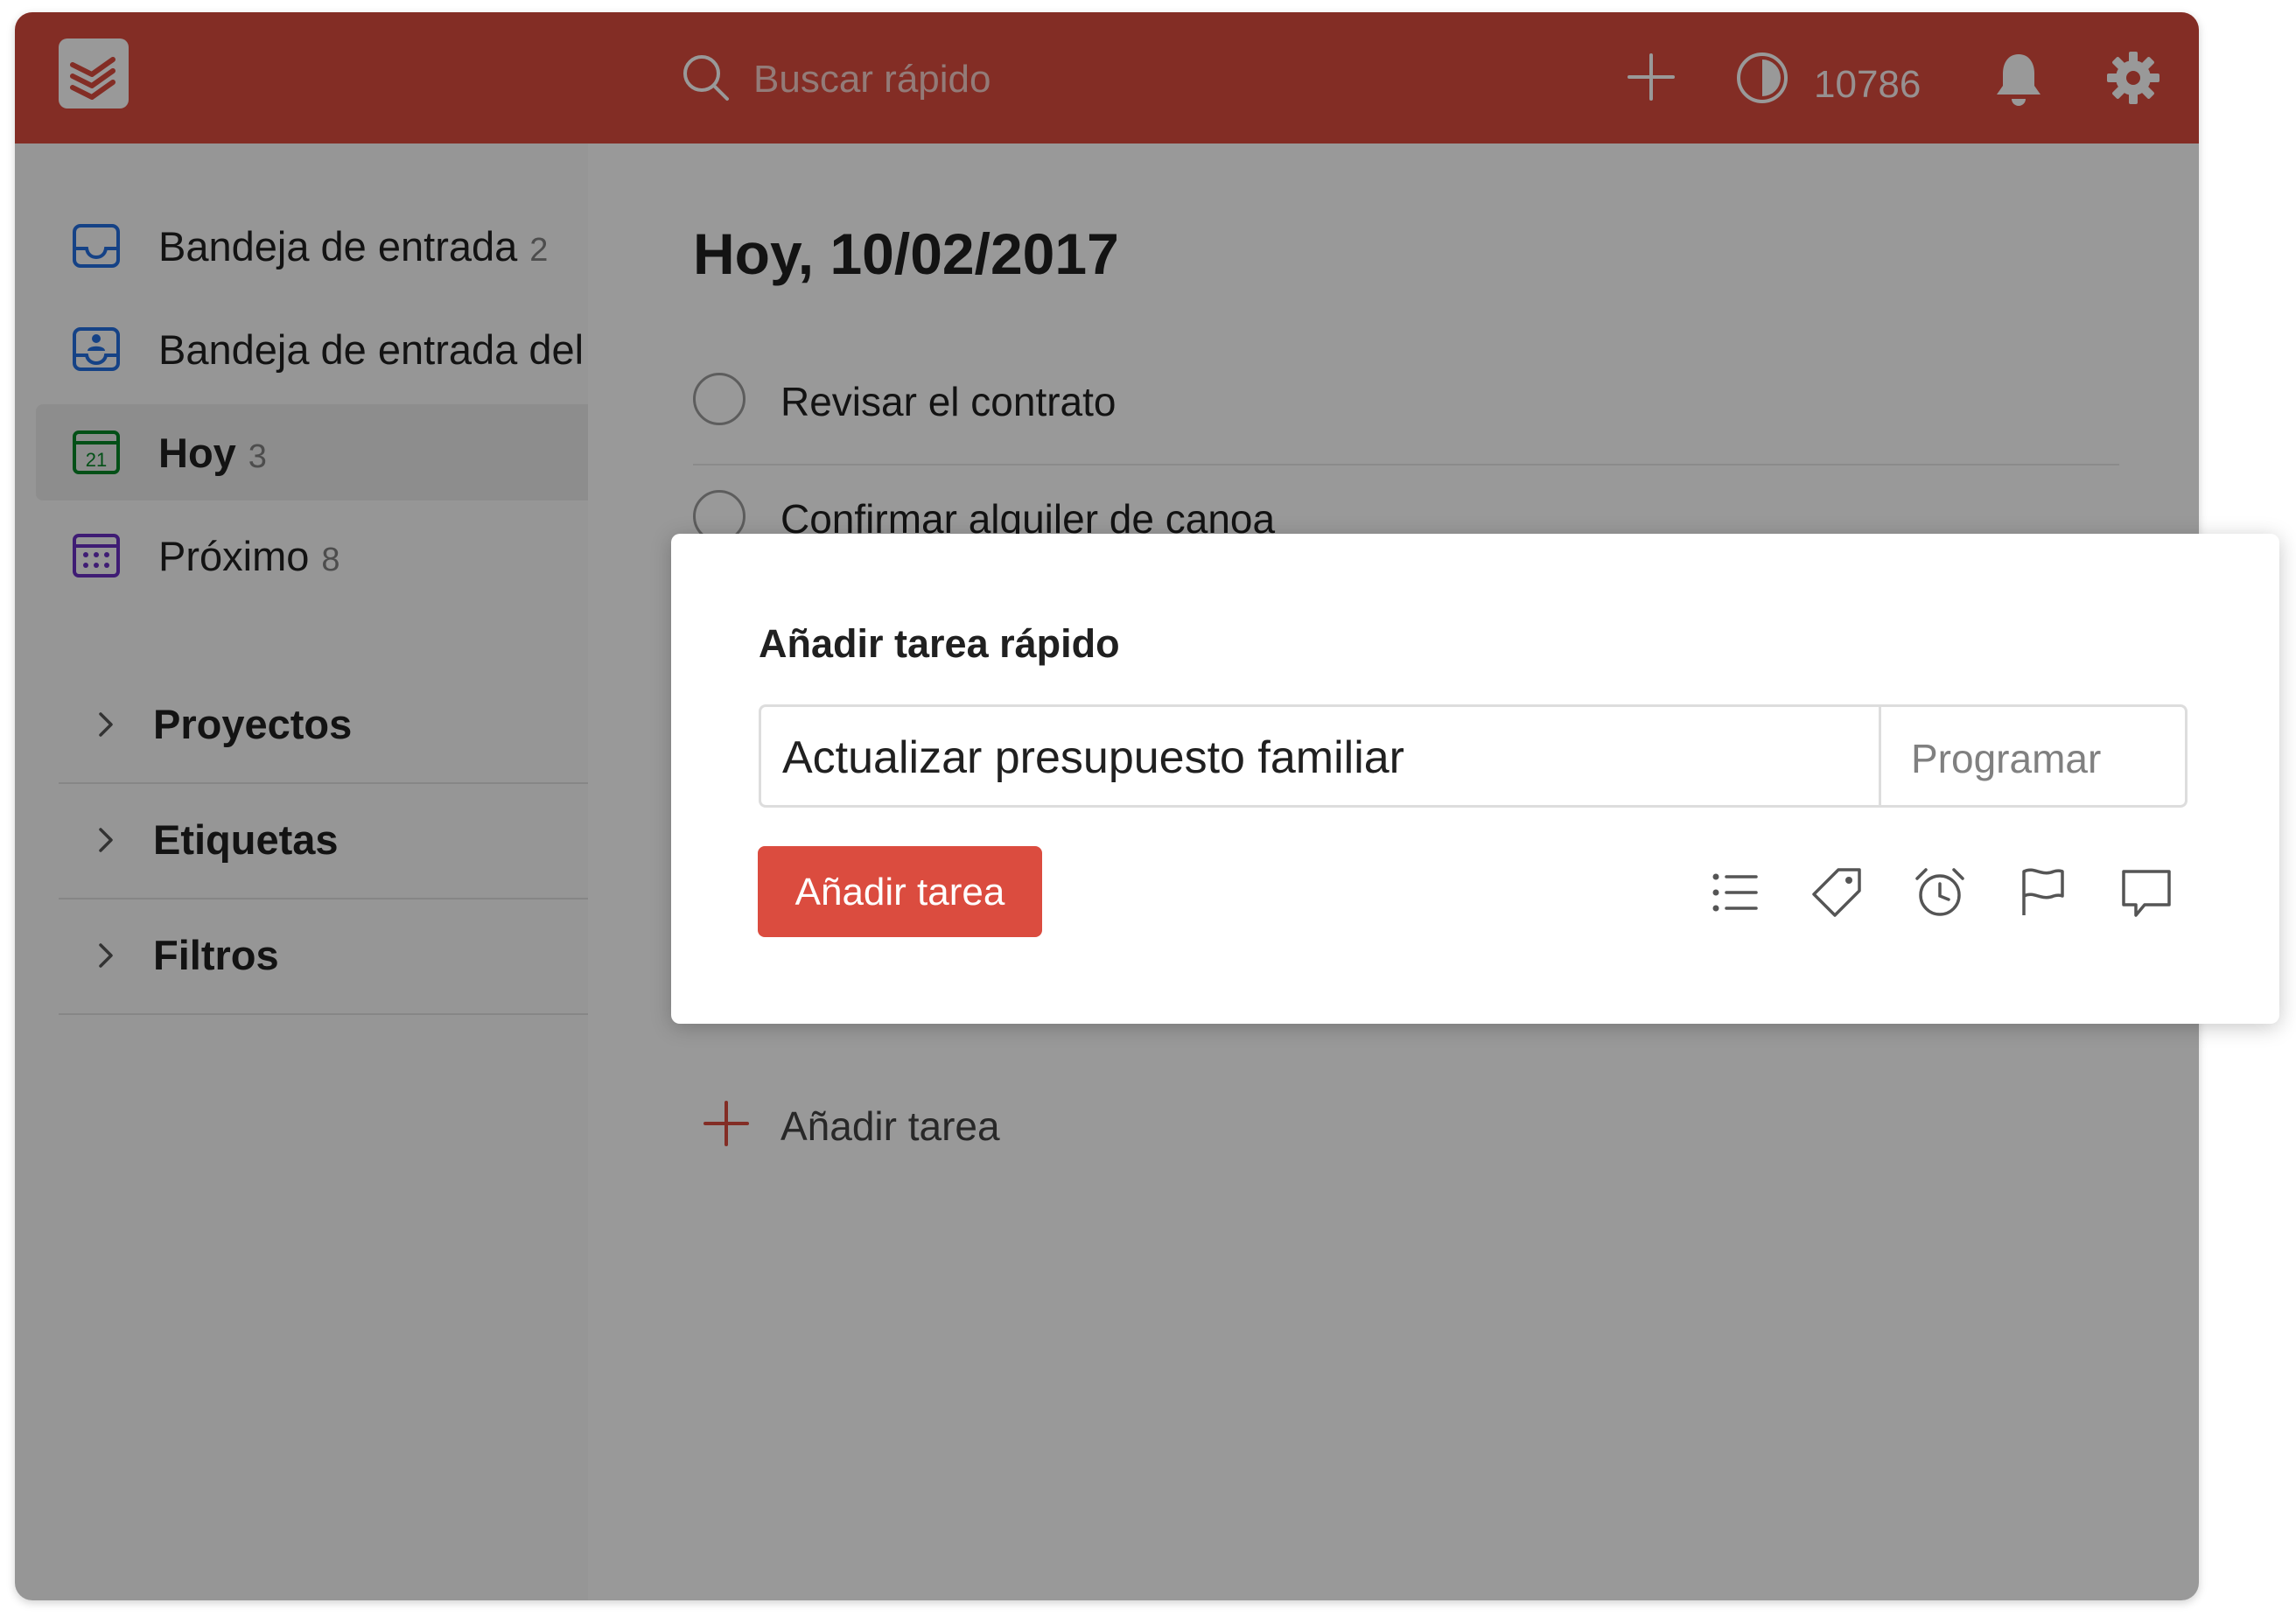 The height and width of the screenshot is (1624, 2296). Describe the element at coordinates (1762, 80) in the screenshot. I see `karma-icon` at that location.